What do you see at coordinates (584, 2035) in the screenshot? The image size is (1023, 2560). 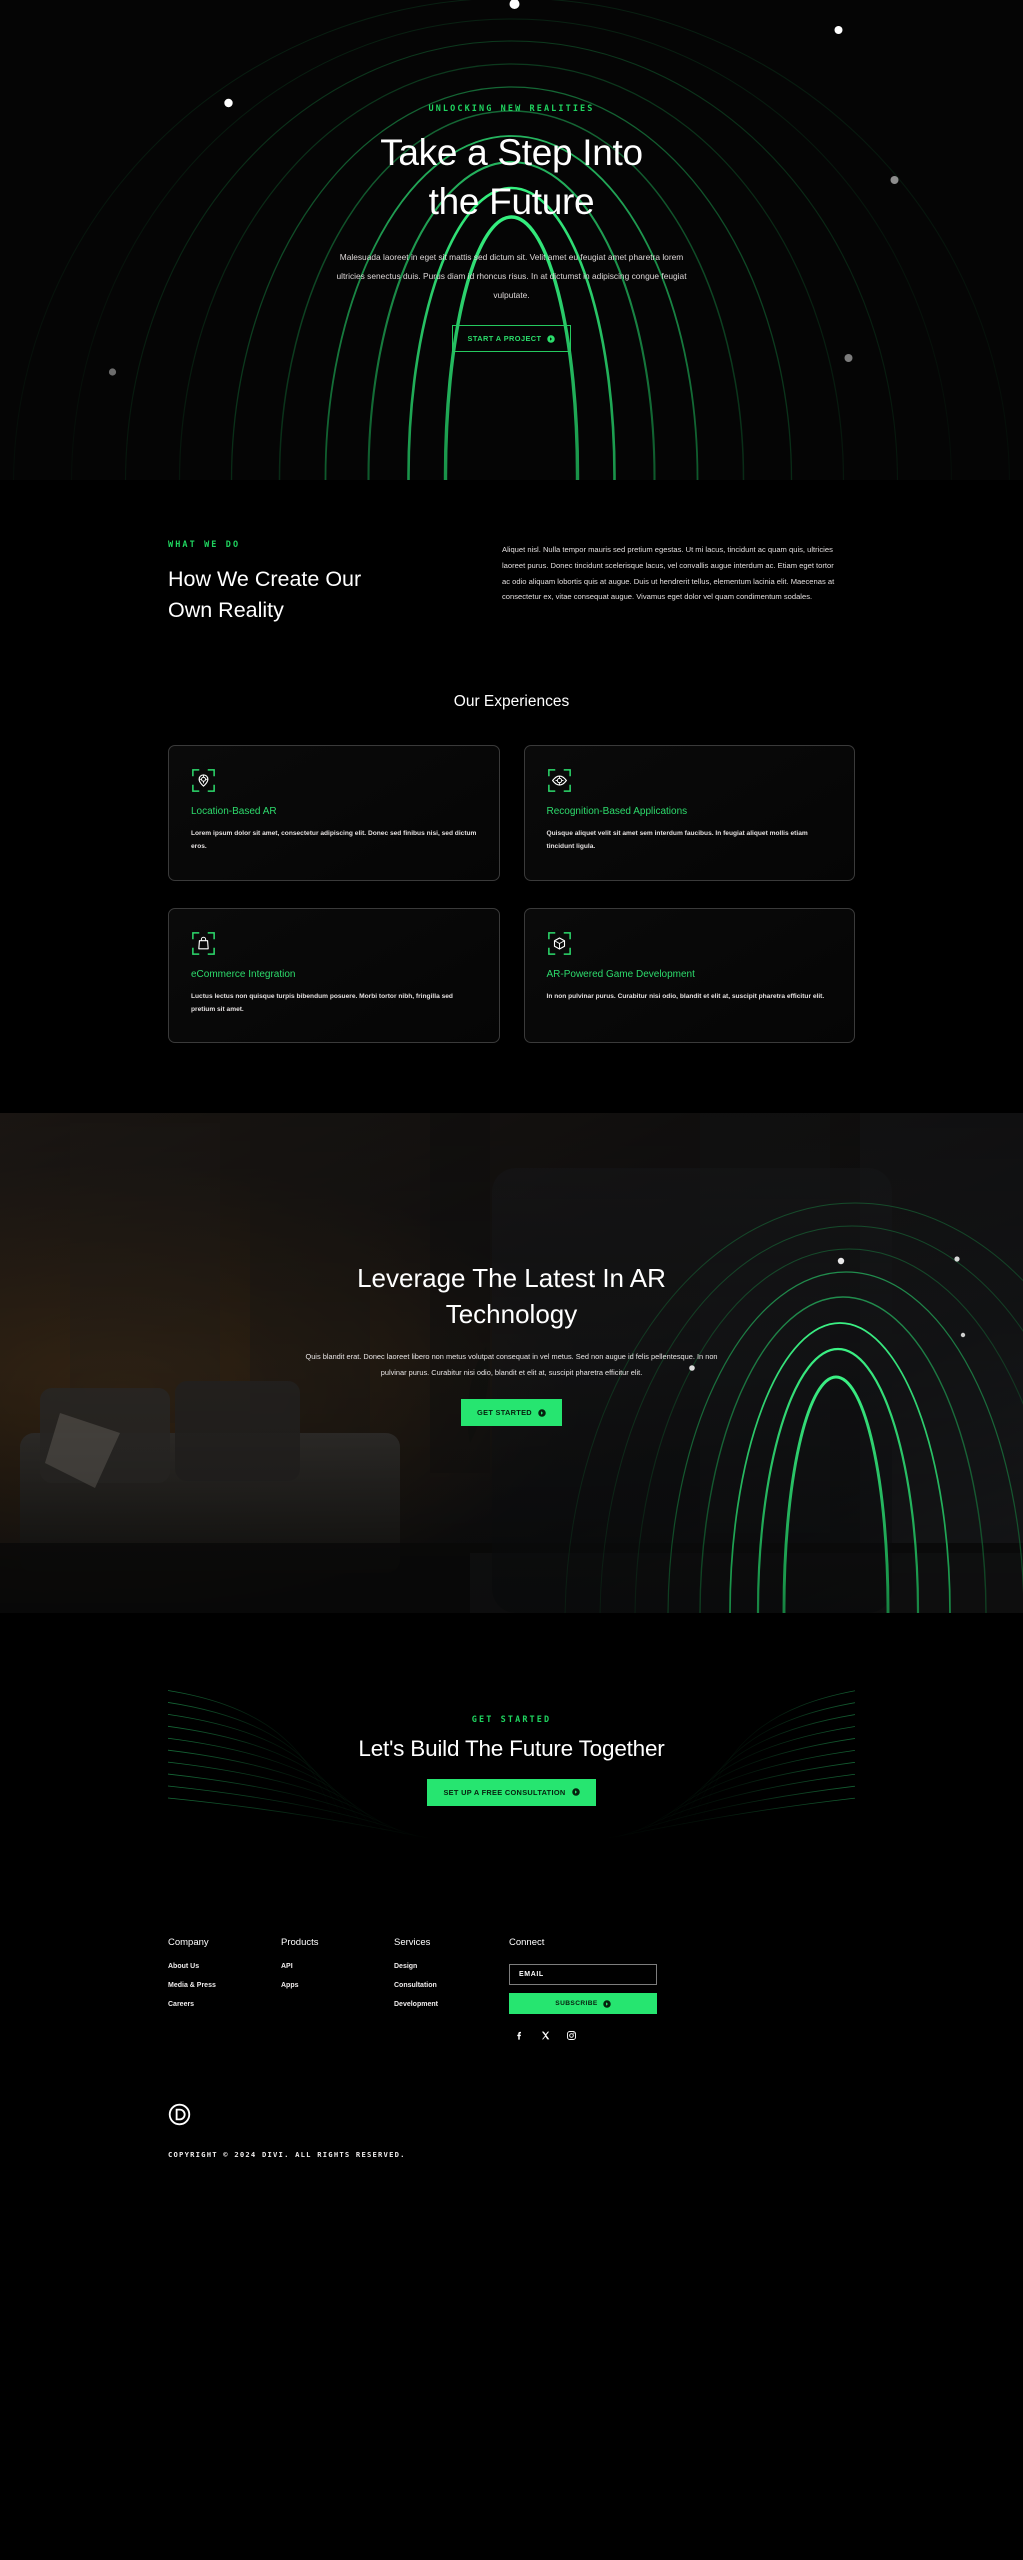 I see `social-links` at bounding box center [584, 2035].